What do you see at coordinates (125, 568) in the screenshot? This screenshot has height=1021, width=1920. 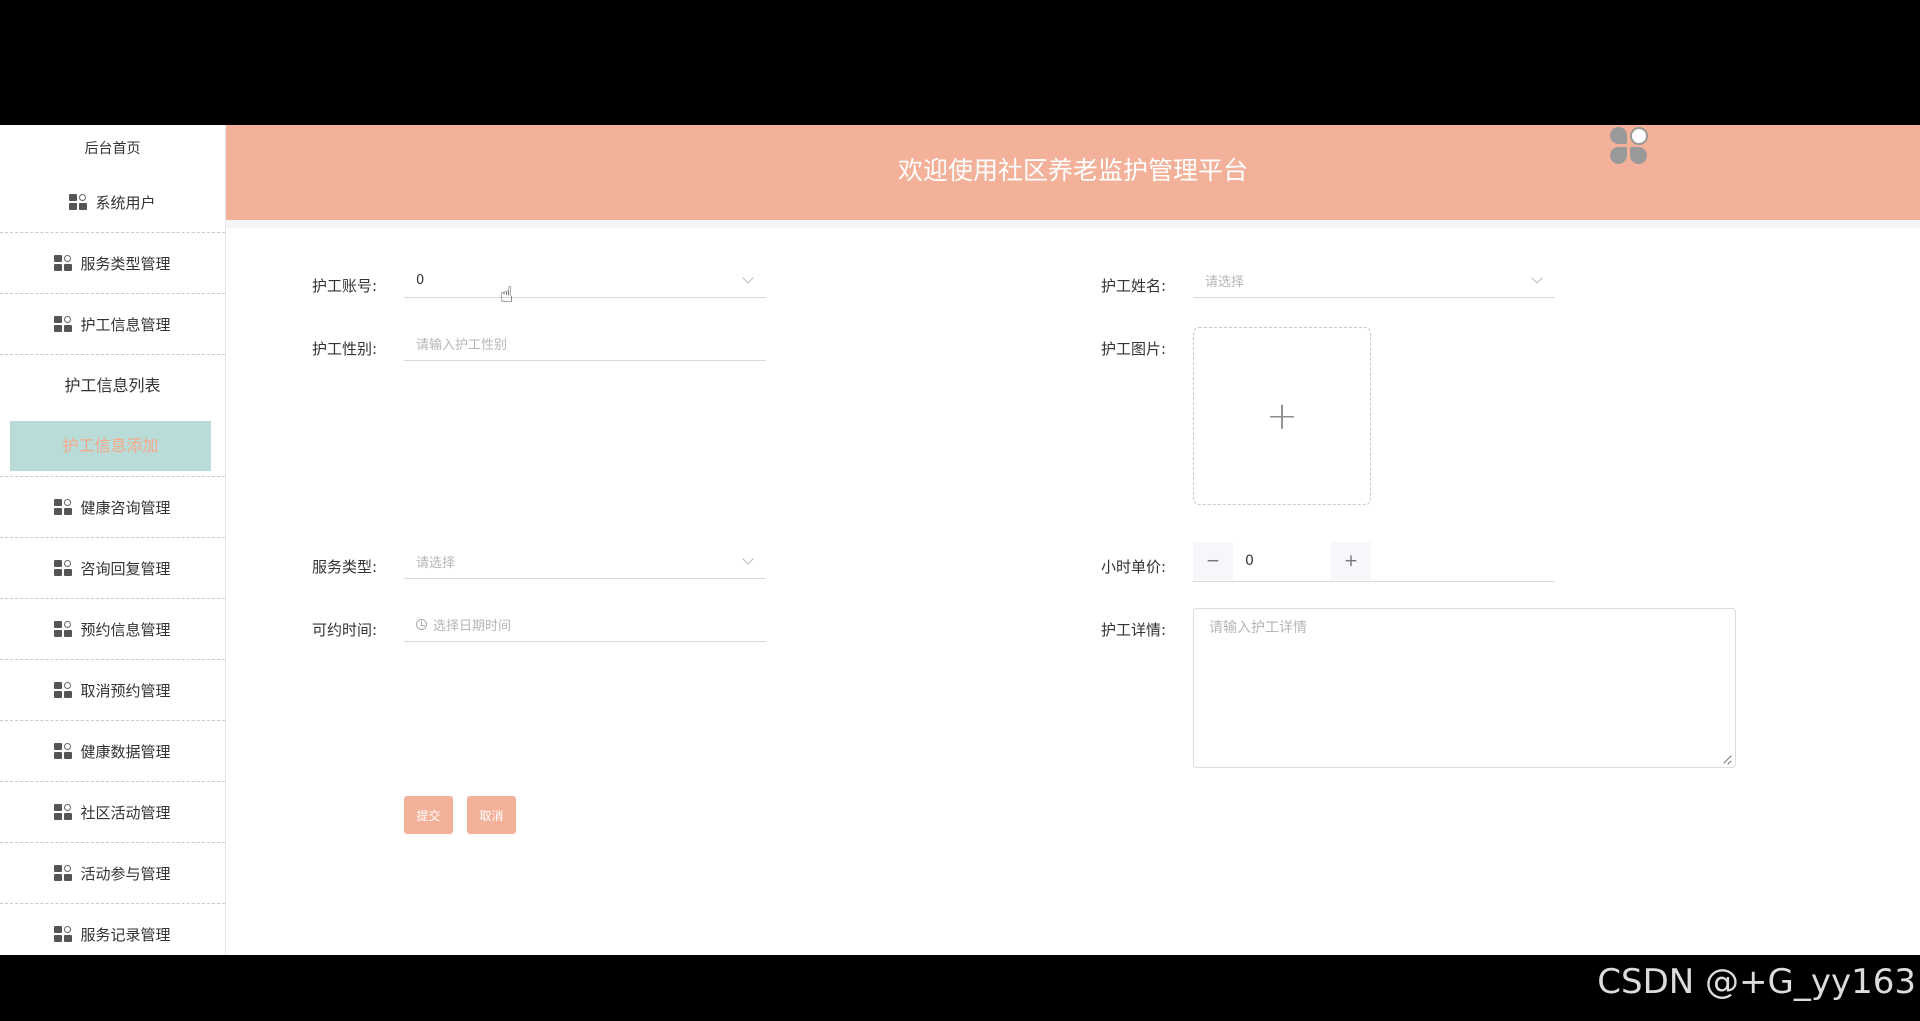 I see `sidebar-item-label: 咨询回复管理` at bounding box center [125, 568].